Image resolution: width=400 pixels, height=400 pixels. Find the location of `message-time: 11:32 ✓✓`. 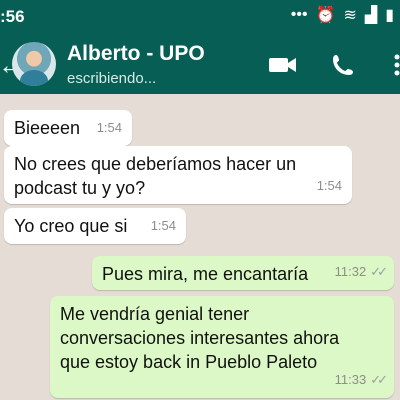

message-time: 11:32 ✓✓ is located at coordinates (361, 271).